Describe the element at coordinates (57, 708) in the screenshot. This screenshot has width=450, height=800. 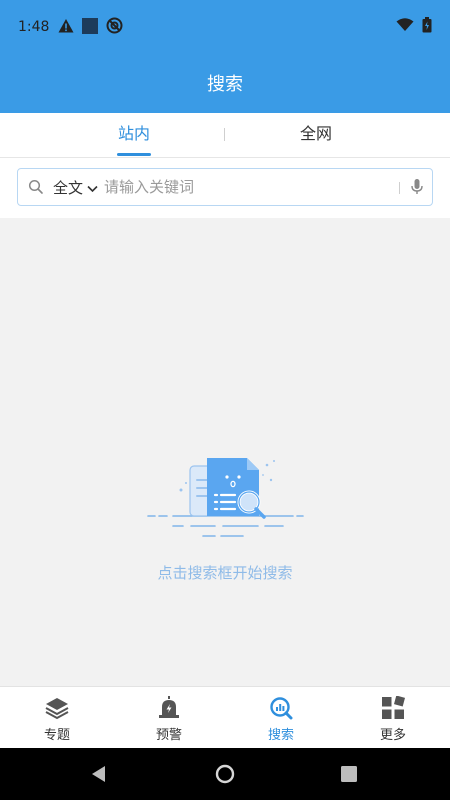
I see `layers-icon` at that location.